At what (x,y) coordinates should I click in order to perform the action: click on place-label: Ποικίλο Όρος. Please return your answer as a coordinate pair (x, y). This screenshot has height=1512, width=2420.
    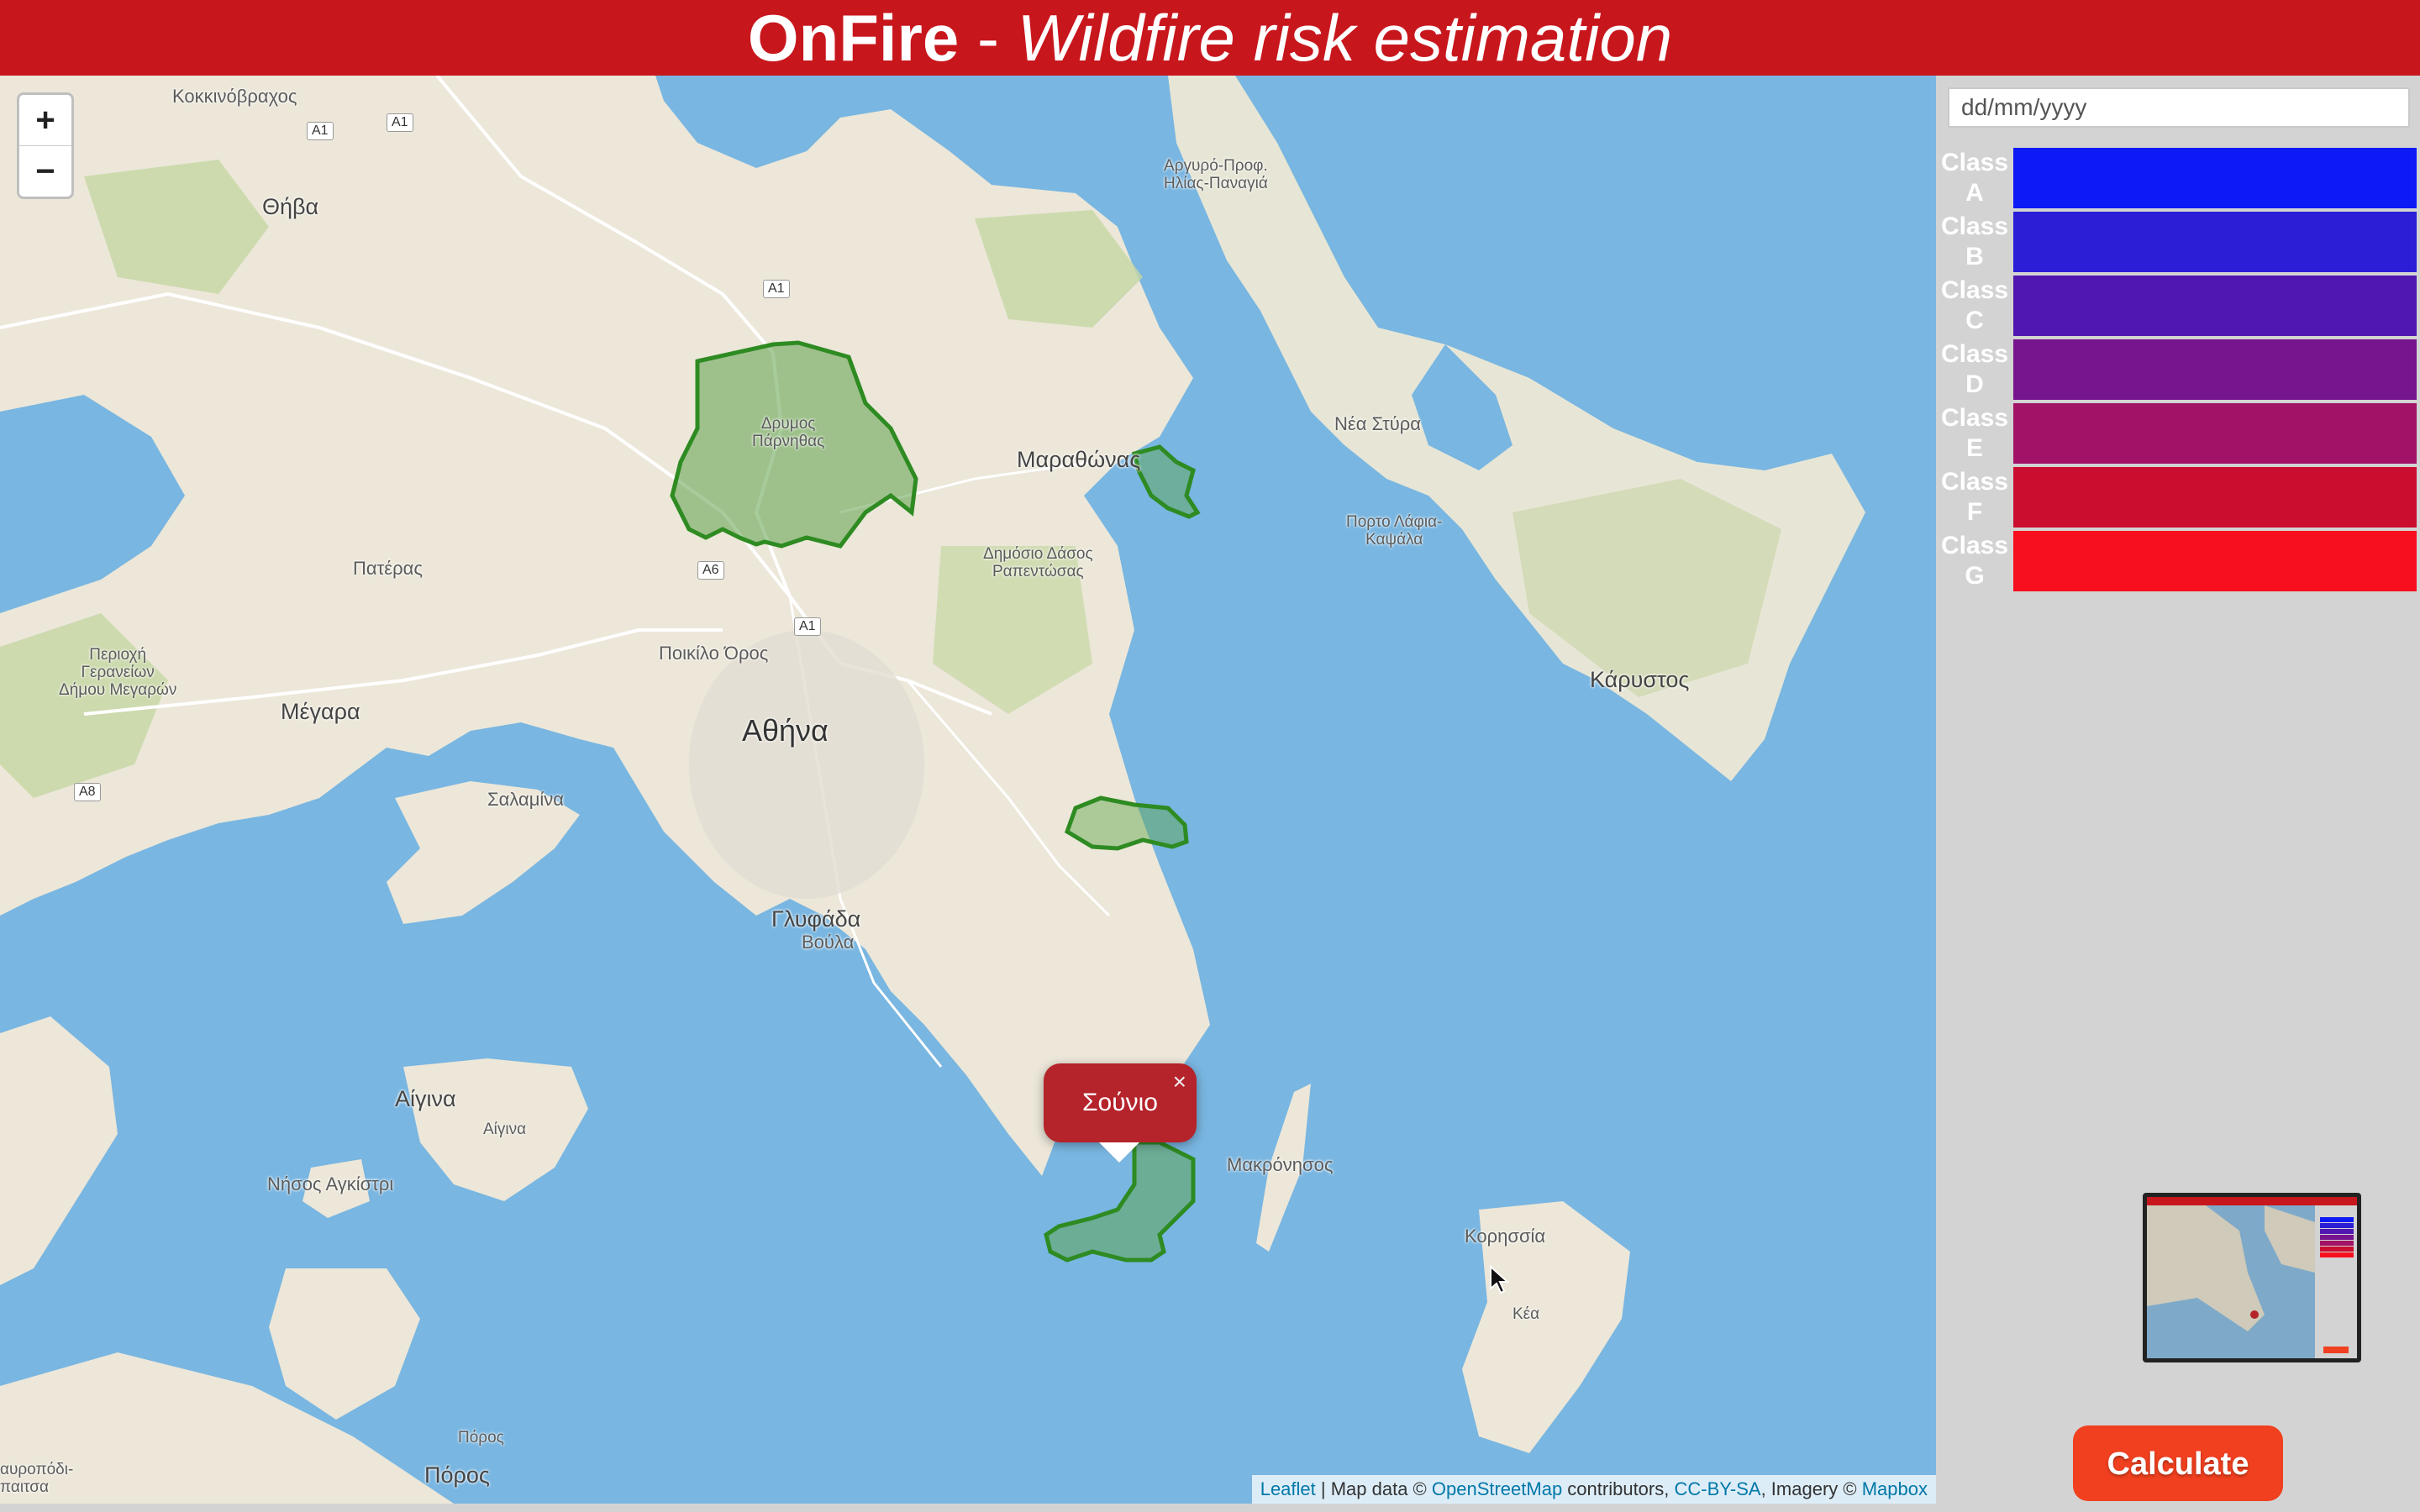
    Looking at the image, I should click on (714, 653).